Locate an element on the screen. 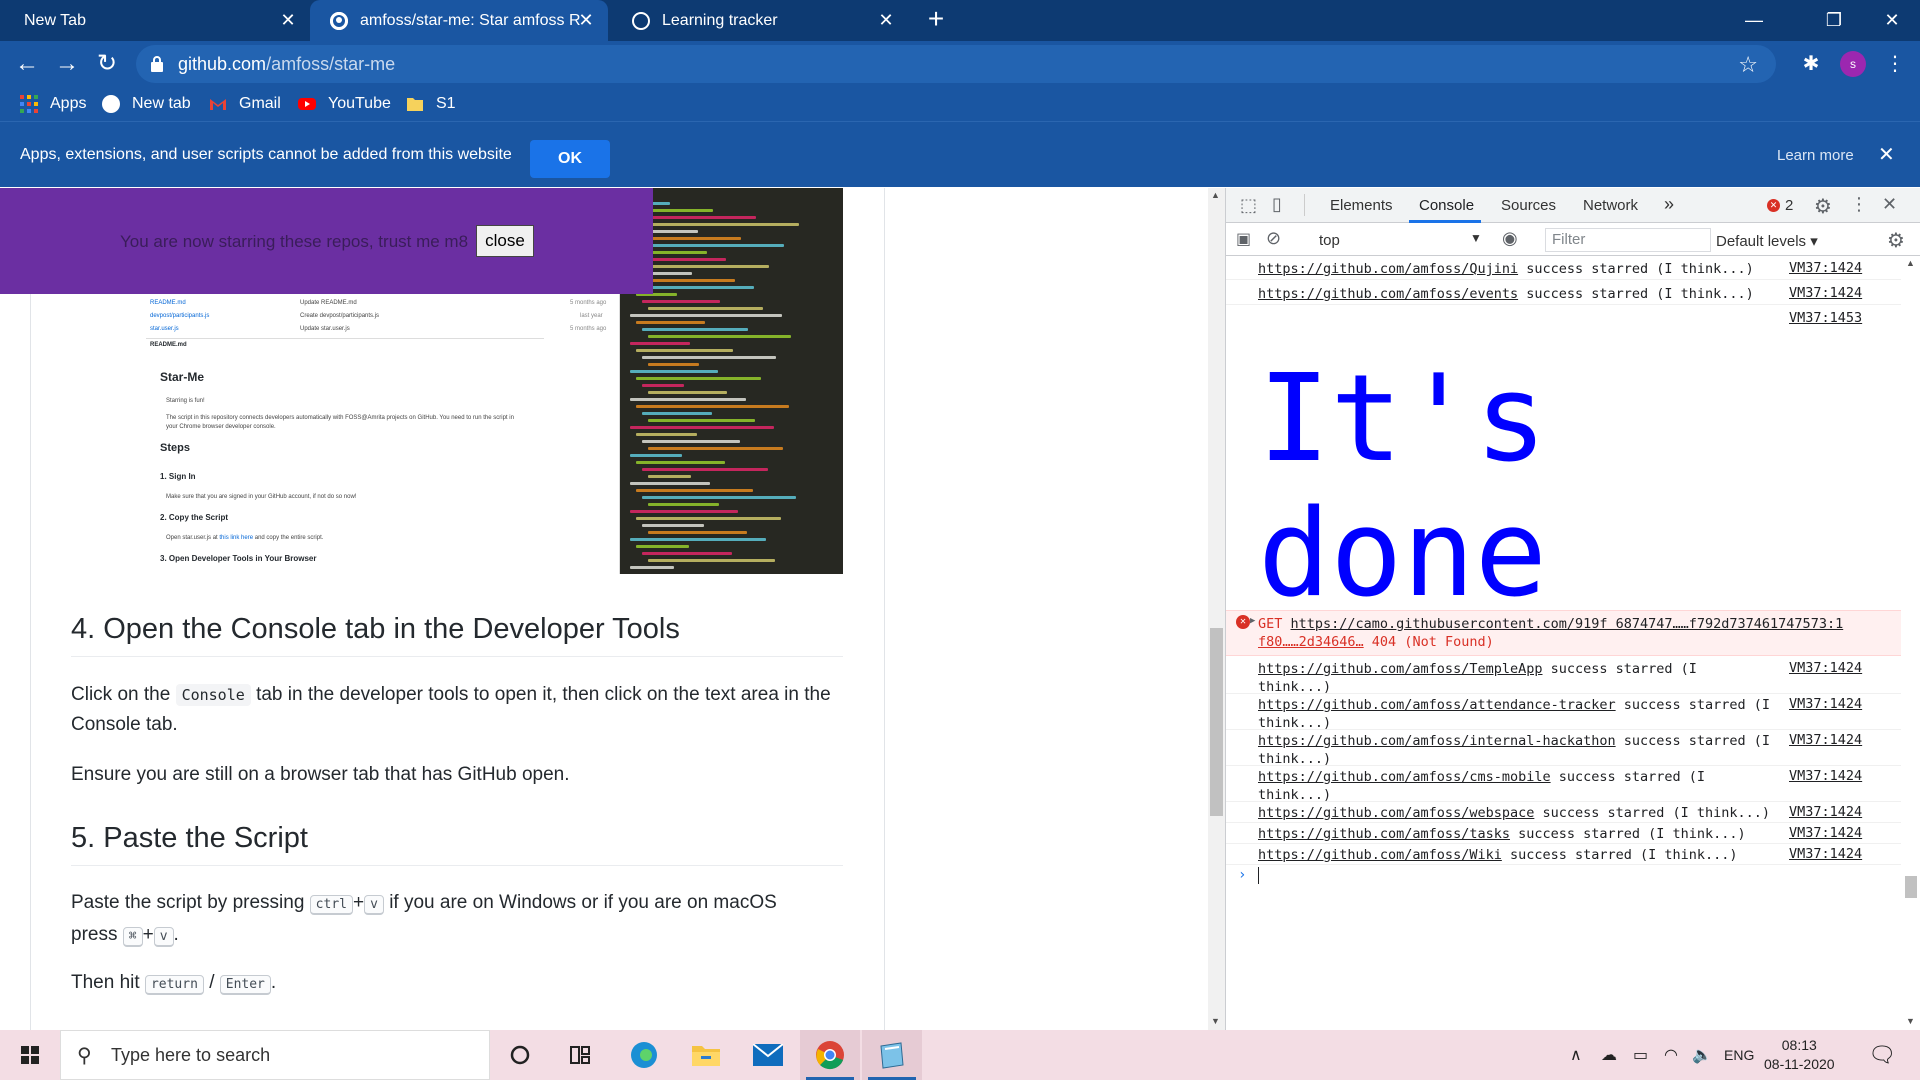  onedrive-cloud-icon: ☁ is located at coordinates (1609, 1055).